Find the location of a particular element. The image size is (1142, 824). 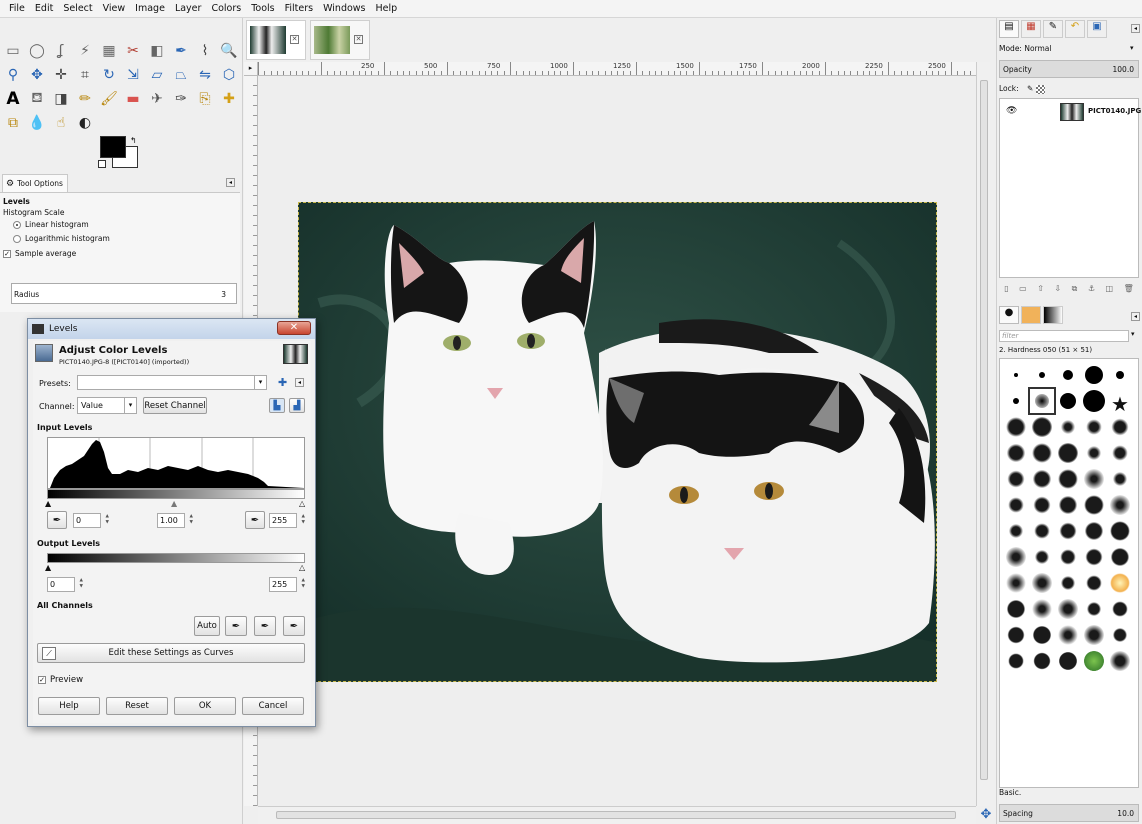

pick-white-icon: ✒ is located at coordinates (294, 626).